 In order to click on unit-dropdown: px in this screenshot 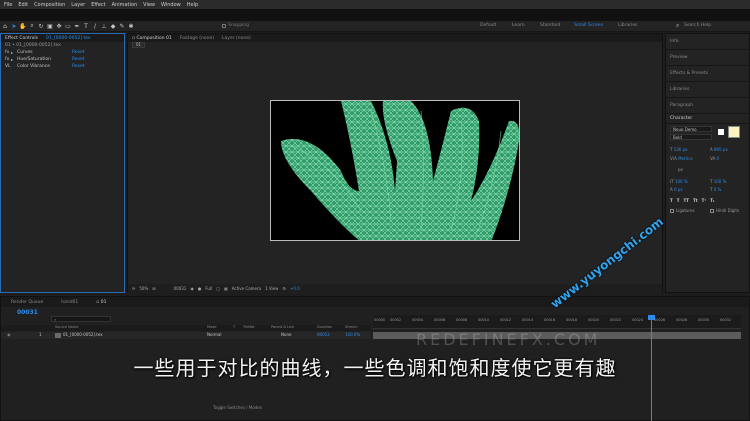, I will do `click(680, 169)`.